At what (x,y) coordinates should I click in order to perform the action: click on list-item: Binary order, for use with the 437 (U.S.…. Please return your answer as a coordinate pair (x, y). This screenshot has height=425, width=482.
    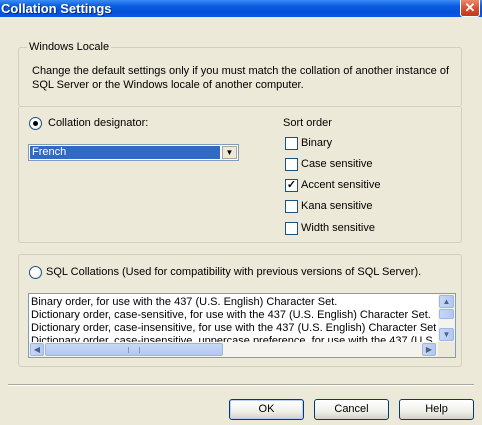
    Looking at the image, I should click on (233, 302).